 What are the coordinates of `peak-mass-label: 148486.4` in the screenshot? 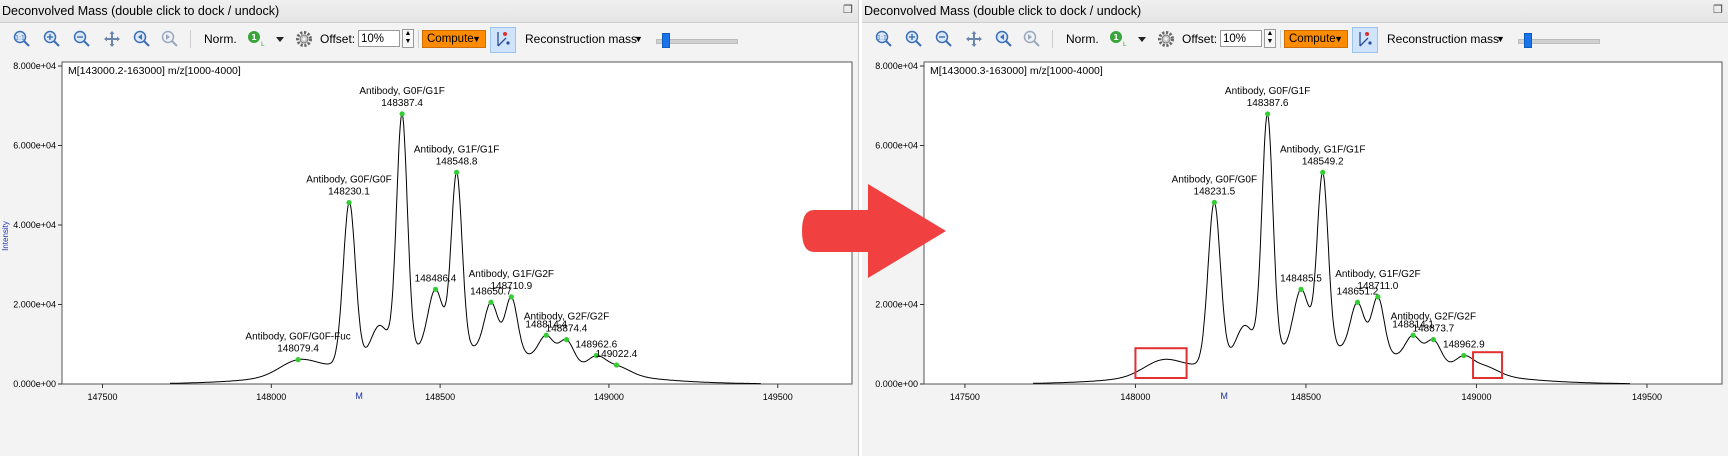 It's located at (436, 278).